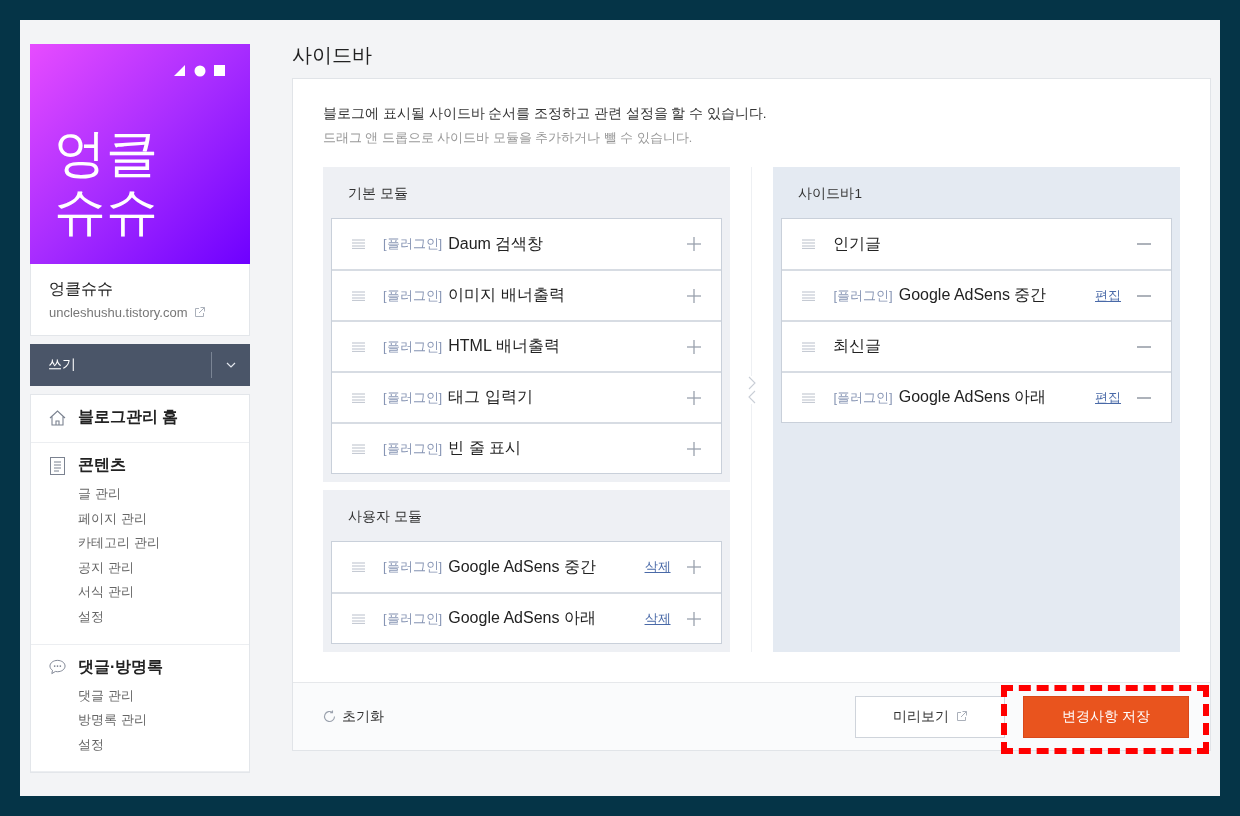 This screenshot has height=816, width=1240. What do you see at coordinates (154, 696) in the screenshot?
I see `nav-subitem: 댓글 관리` at bounding box center [154, 696].